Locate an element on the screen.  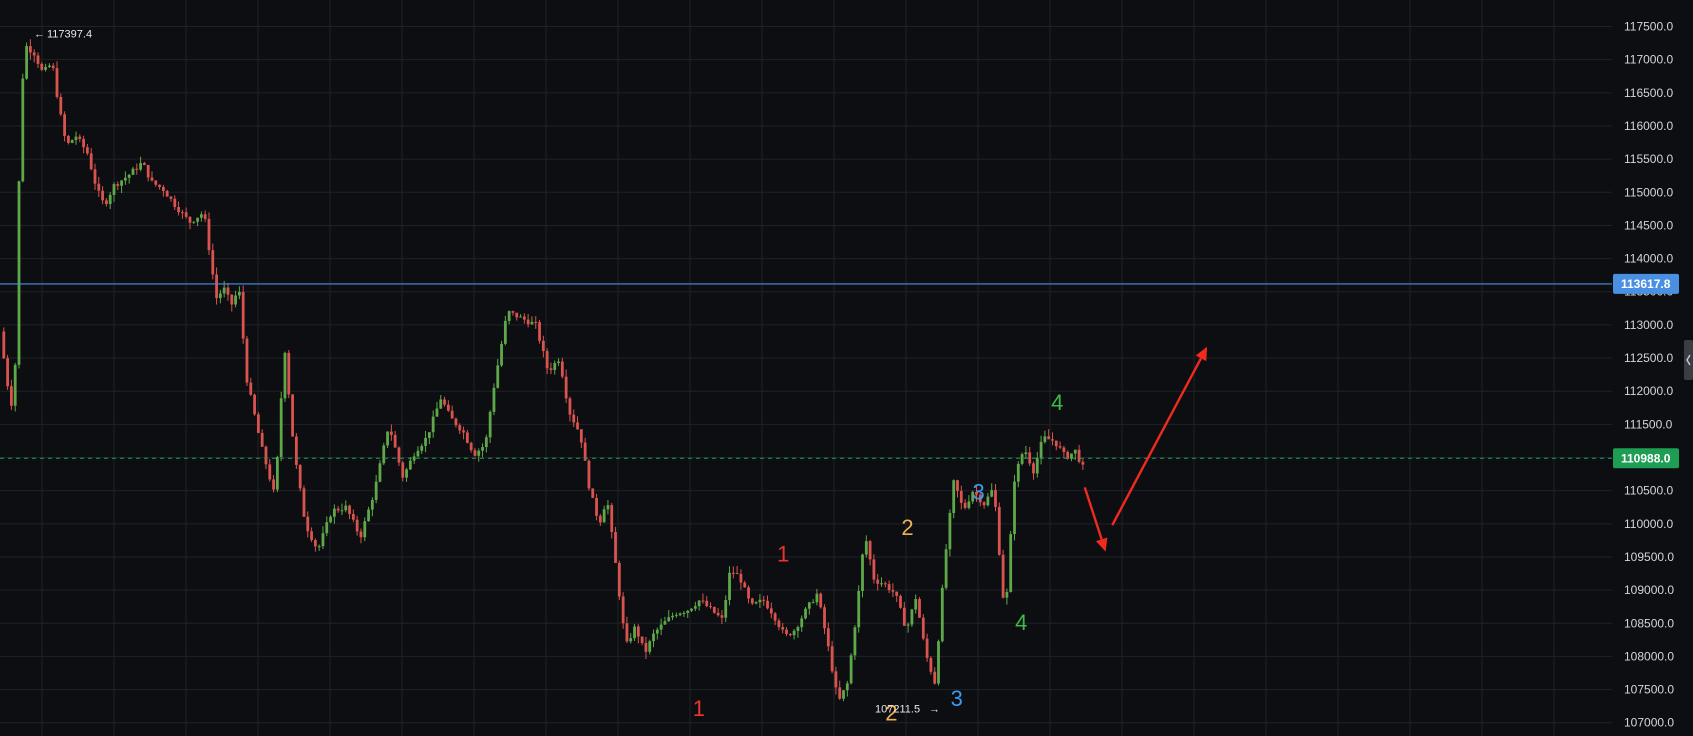
y-tick-label: 107000.0 is located at coordinates (1649, 723).